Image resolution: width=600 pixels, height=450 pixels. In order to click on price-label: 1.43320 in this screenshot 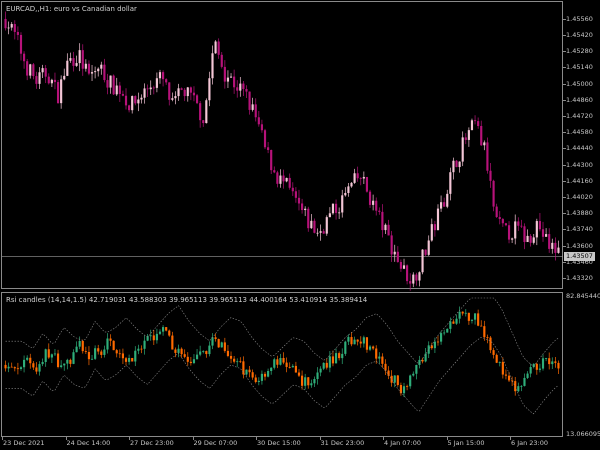, I will do `click(579, 277)`.